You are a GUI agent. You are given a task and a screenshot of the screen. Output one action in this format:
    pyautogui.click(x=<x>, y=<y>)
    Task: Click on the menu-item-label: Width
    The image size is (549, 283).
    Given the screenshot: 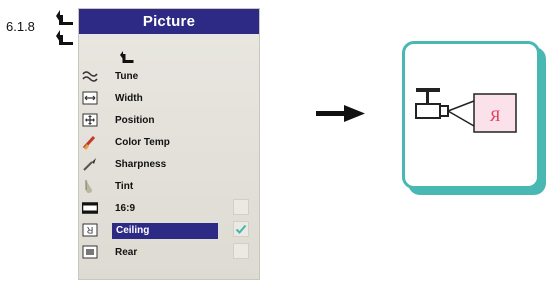 What is the action you would take?
    pyautogui.click(x=129, y=98)
    